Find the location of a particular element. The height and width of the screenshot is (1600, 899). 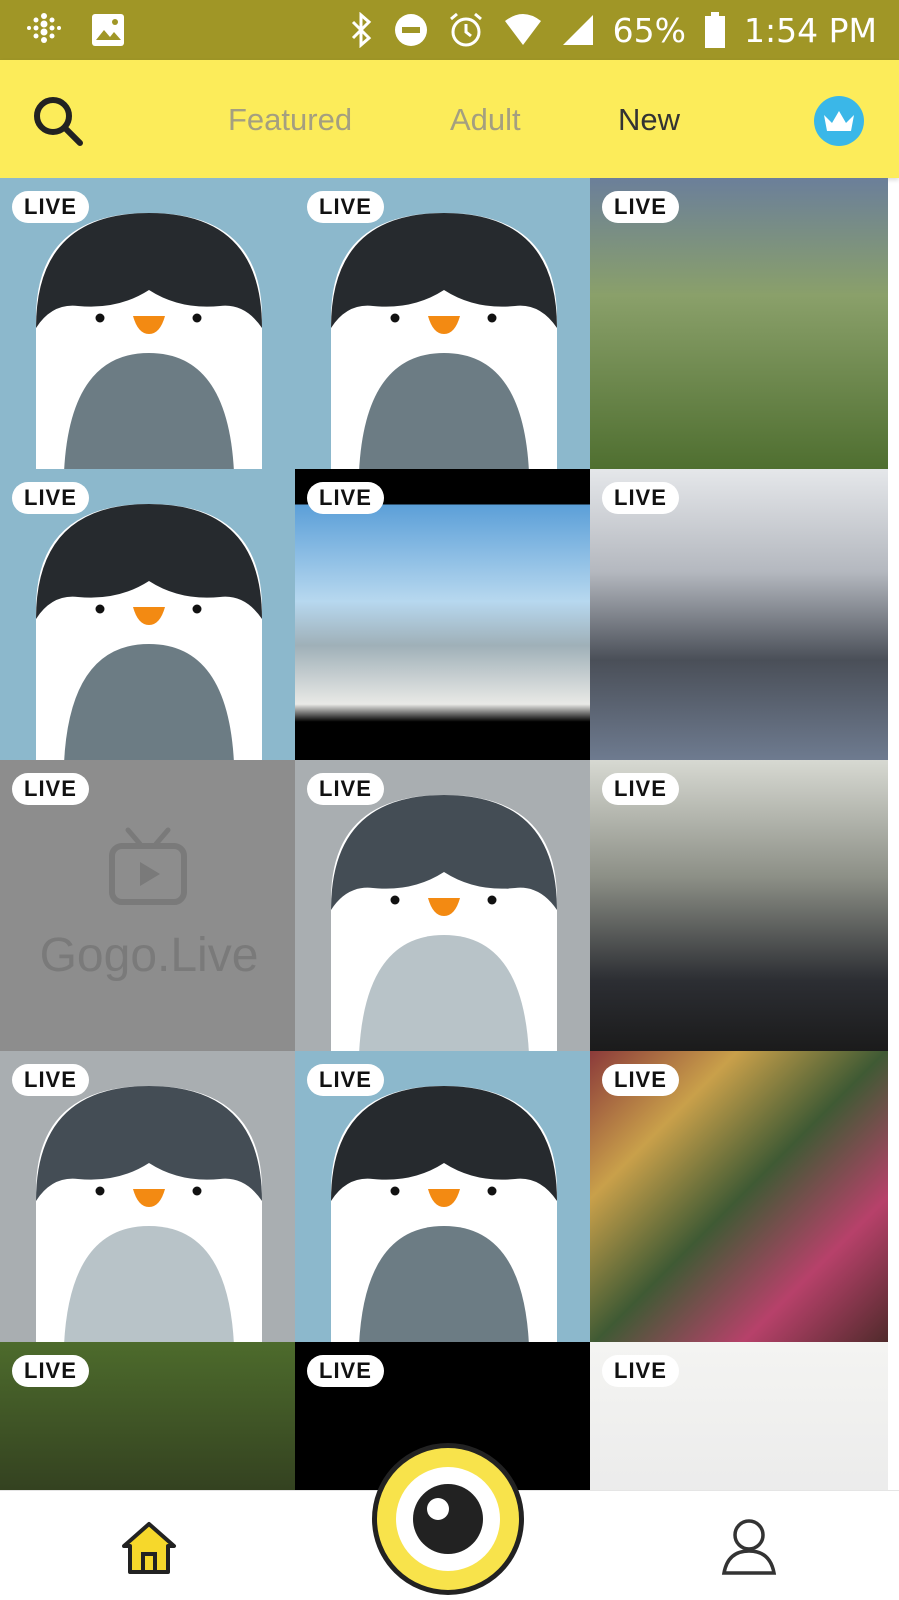

image-icon is located at coordinates (108, 30).